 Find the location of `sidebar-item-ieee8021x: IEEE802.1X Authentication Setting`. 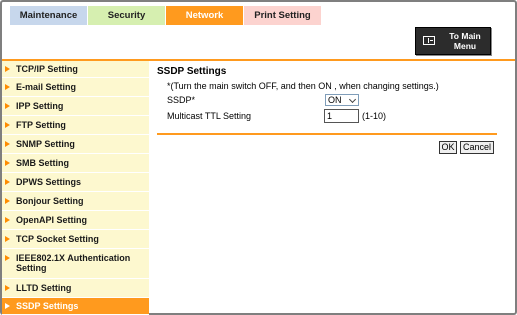

sidebar-item-ieee8021x: IEEE802.1X Authentication Setting is located at coordinates (75, 264).